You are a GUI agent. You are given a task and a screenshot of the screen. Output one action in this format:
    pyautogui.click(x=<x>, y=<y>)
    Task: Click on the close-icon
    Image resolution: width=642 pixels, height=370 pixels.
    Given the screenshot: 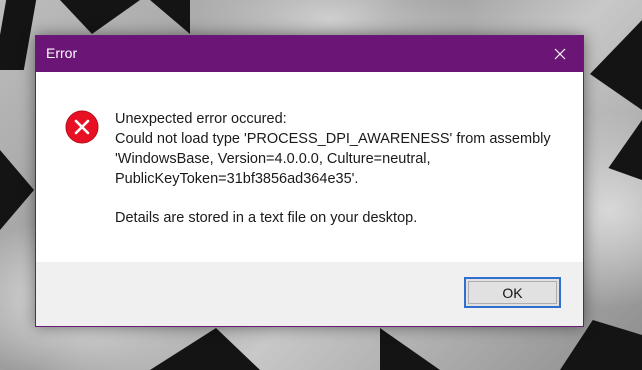 What is the action you would take?
    pyautogui.click(x=560, y=54)
    